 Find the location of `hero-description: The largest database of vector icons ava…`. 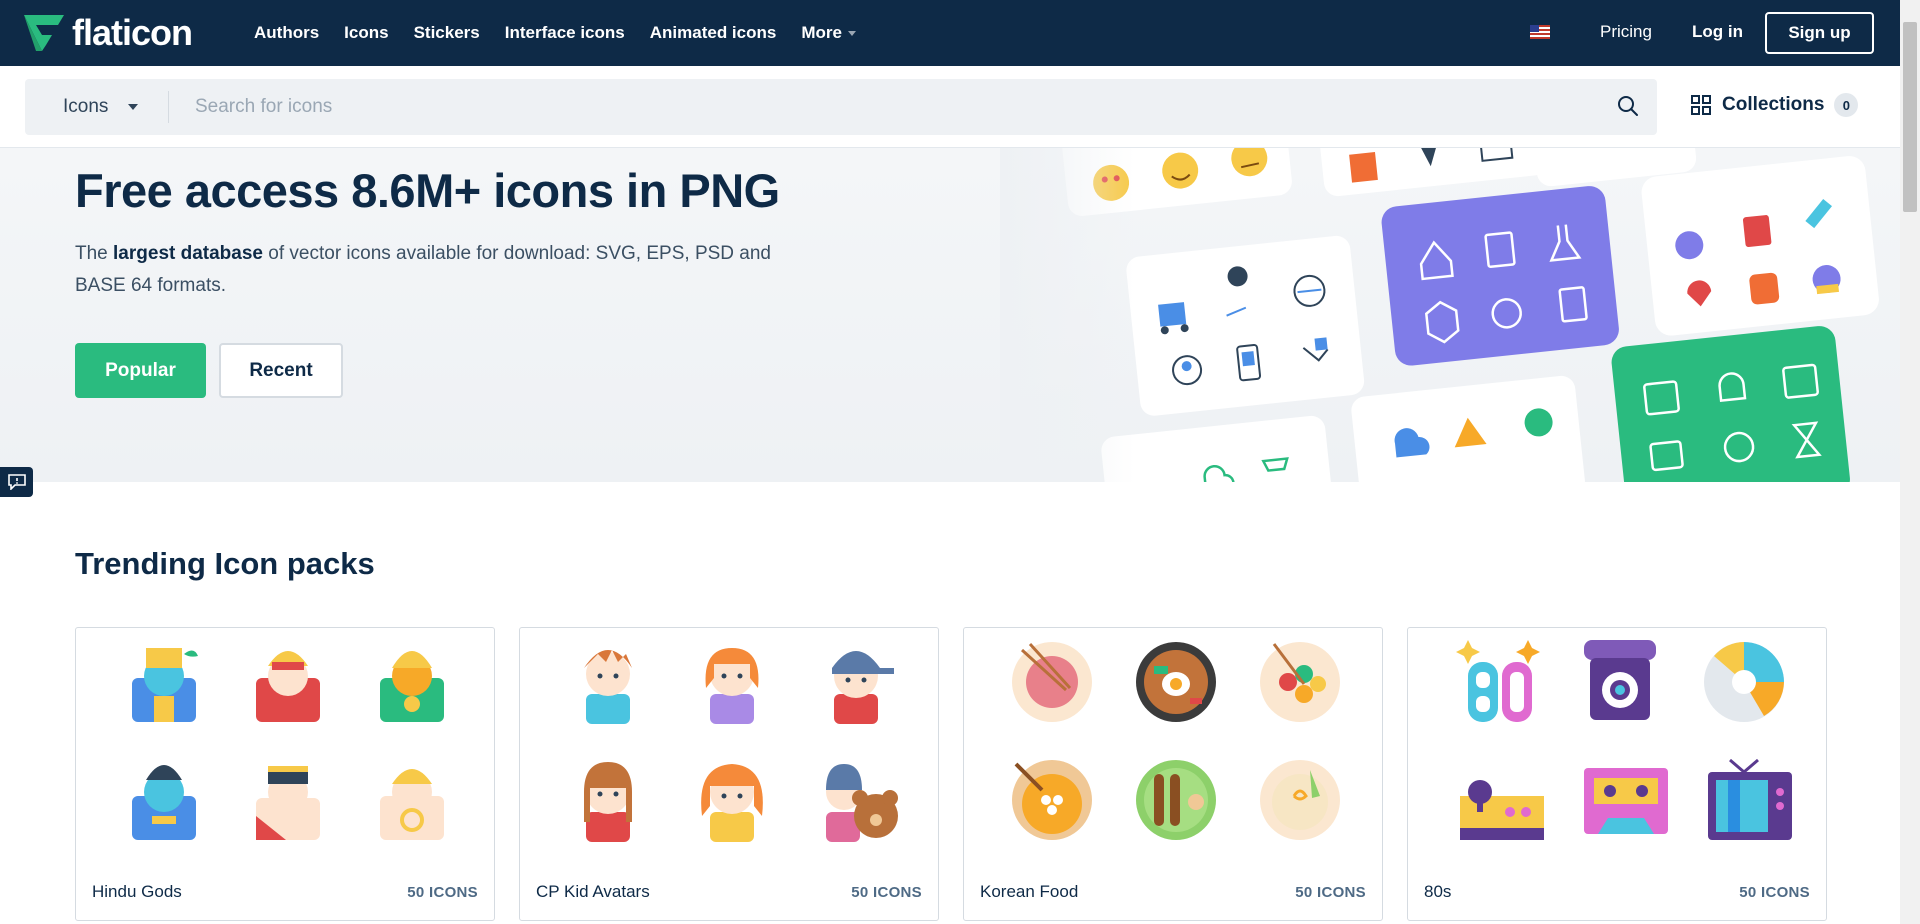

hero-description: The largest database of vector icons ava… is located at coordinates (435, 270).